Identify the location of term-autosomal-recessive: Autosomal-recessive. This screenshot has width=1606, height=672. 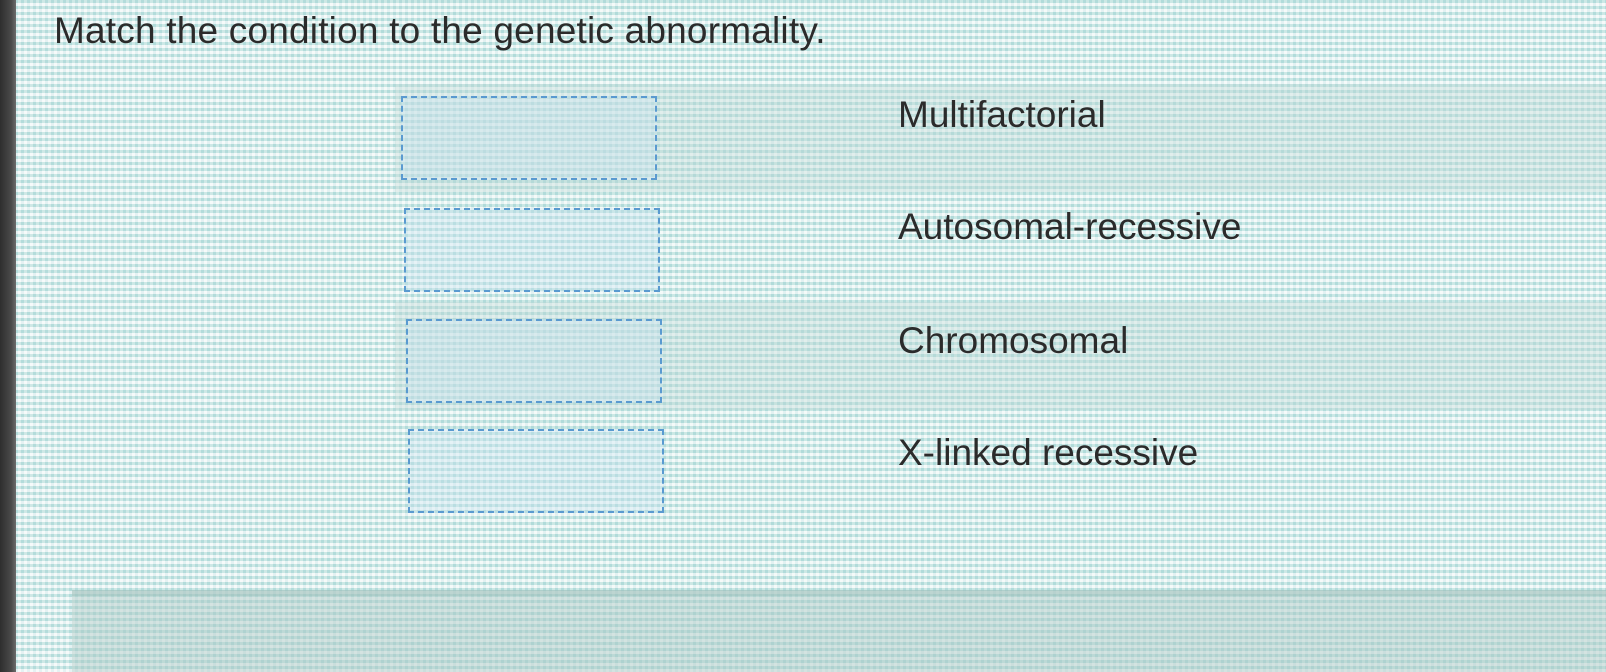
(1070, 226).